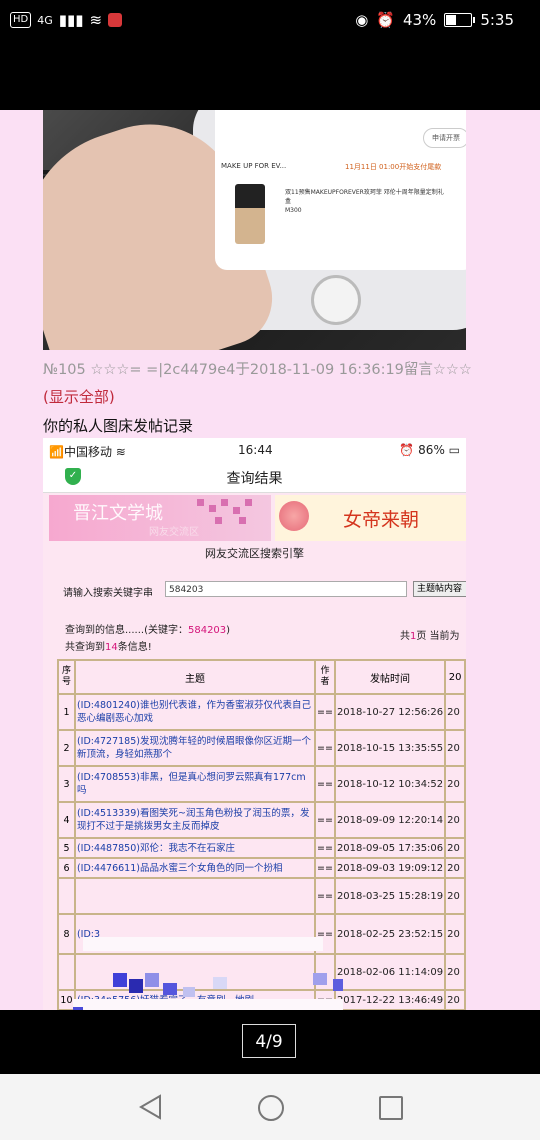 The image size is (540, 1140). I want to click on viewer-top-bar, so click(270, 77).